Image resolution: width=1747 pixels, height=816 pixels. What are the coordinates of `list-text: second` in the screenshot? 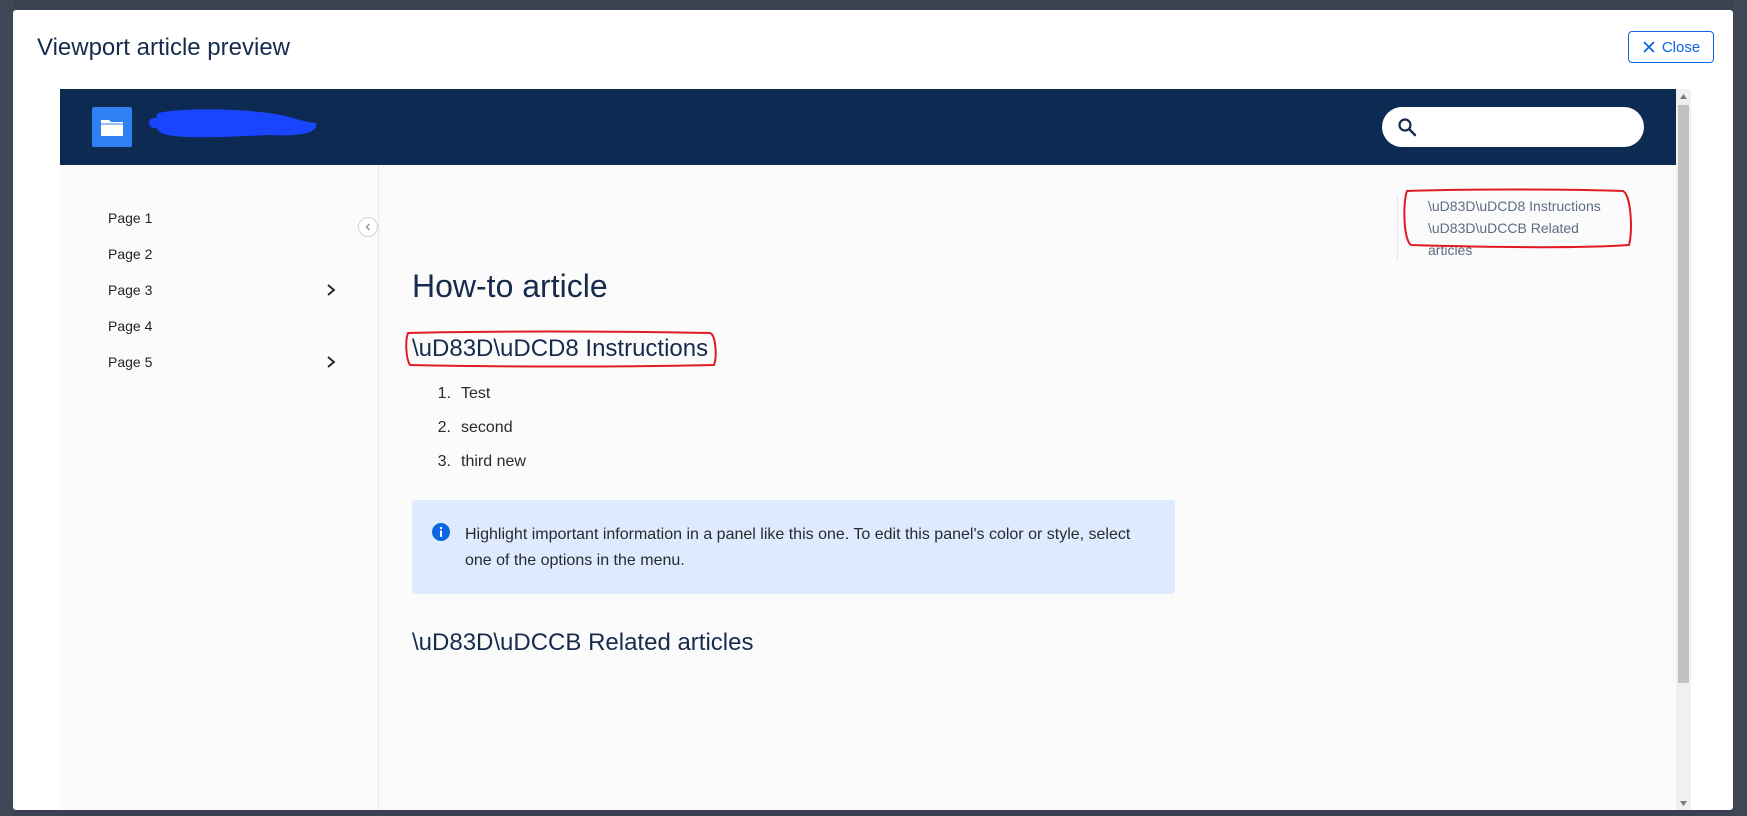 It's located at (487, 427).